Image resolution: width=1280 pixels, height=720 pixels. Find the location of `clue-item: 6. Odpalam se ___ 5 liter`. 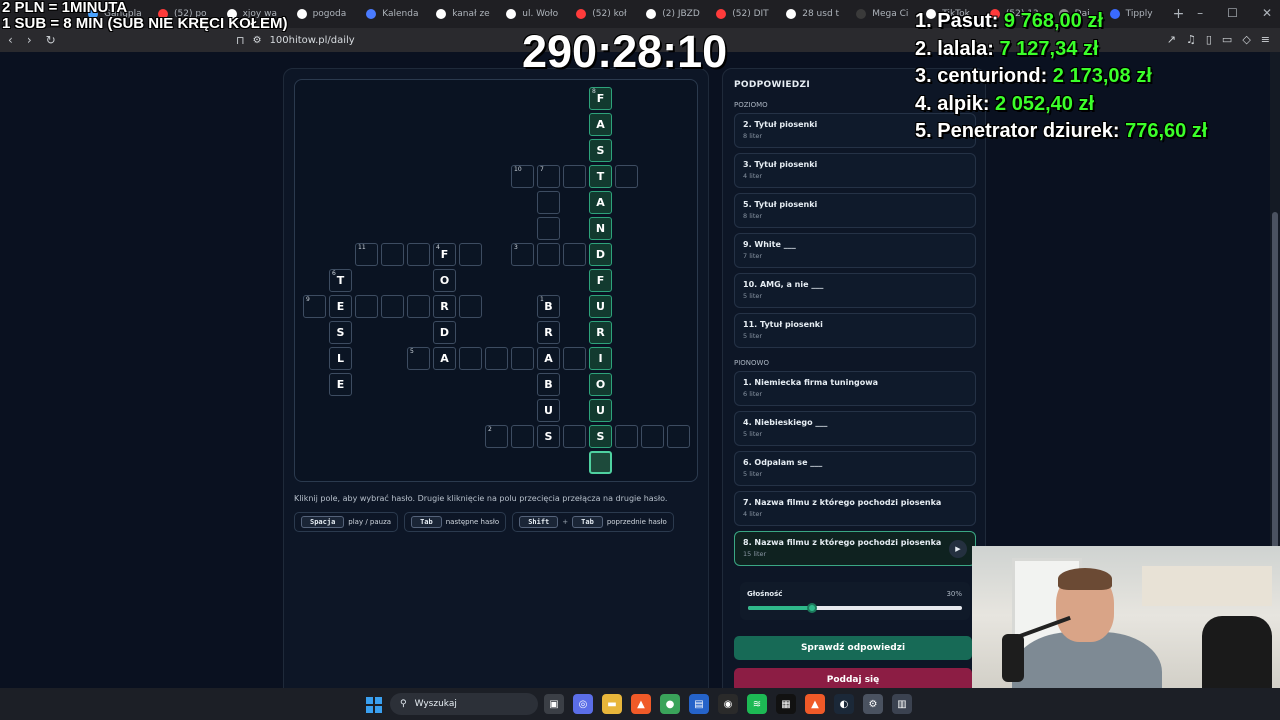

clue-item: 6. Odpalam se ___ 5 liter is located at coordinates (855, 468).